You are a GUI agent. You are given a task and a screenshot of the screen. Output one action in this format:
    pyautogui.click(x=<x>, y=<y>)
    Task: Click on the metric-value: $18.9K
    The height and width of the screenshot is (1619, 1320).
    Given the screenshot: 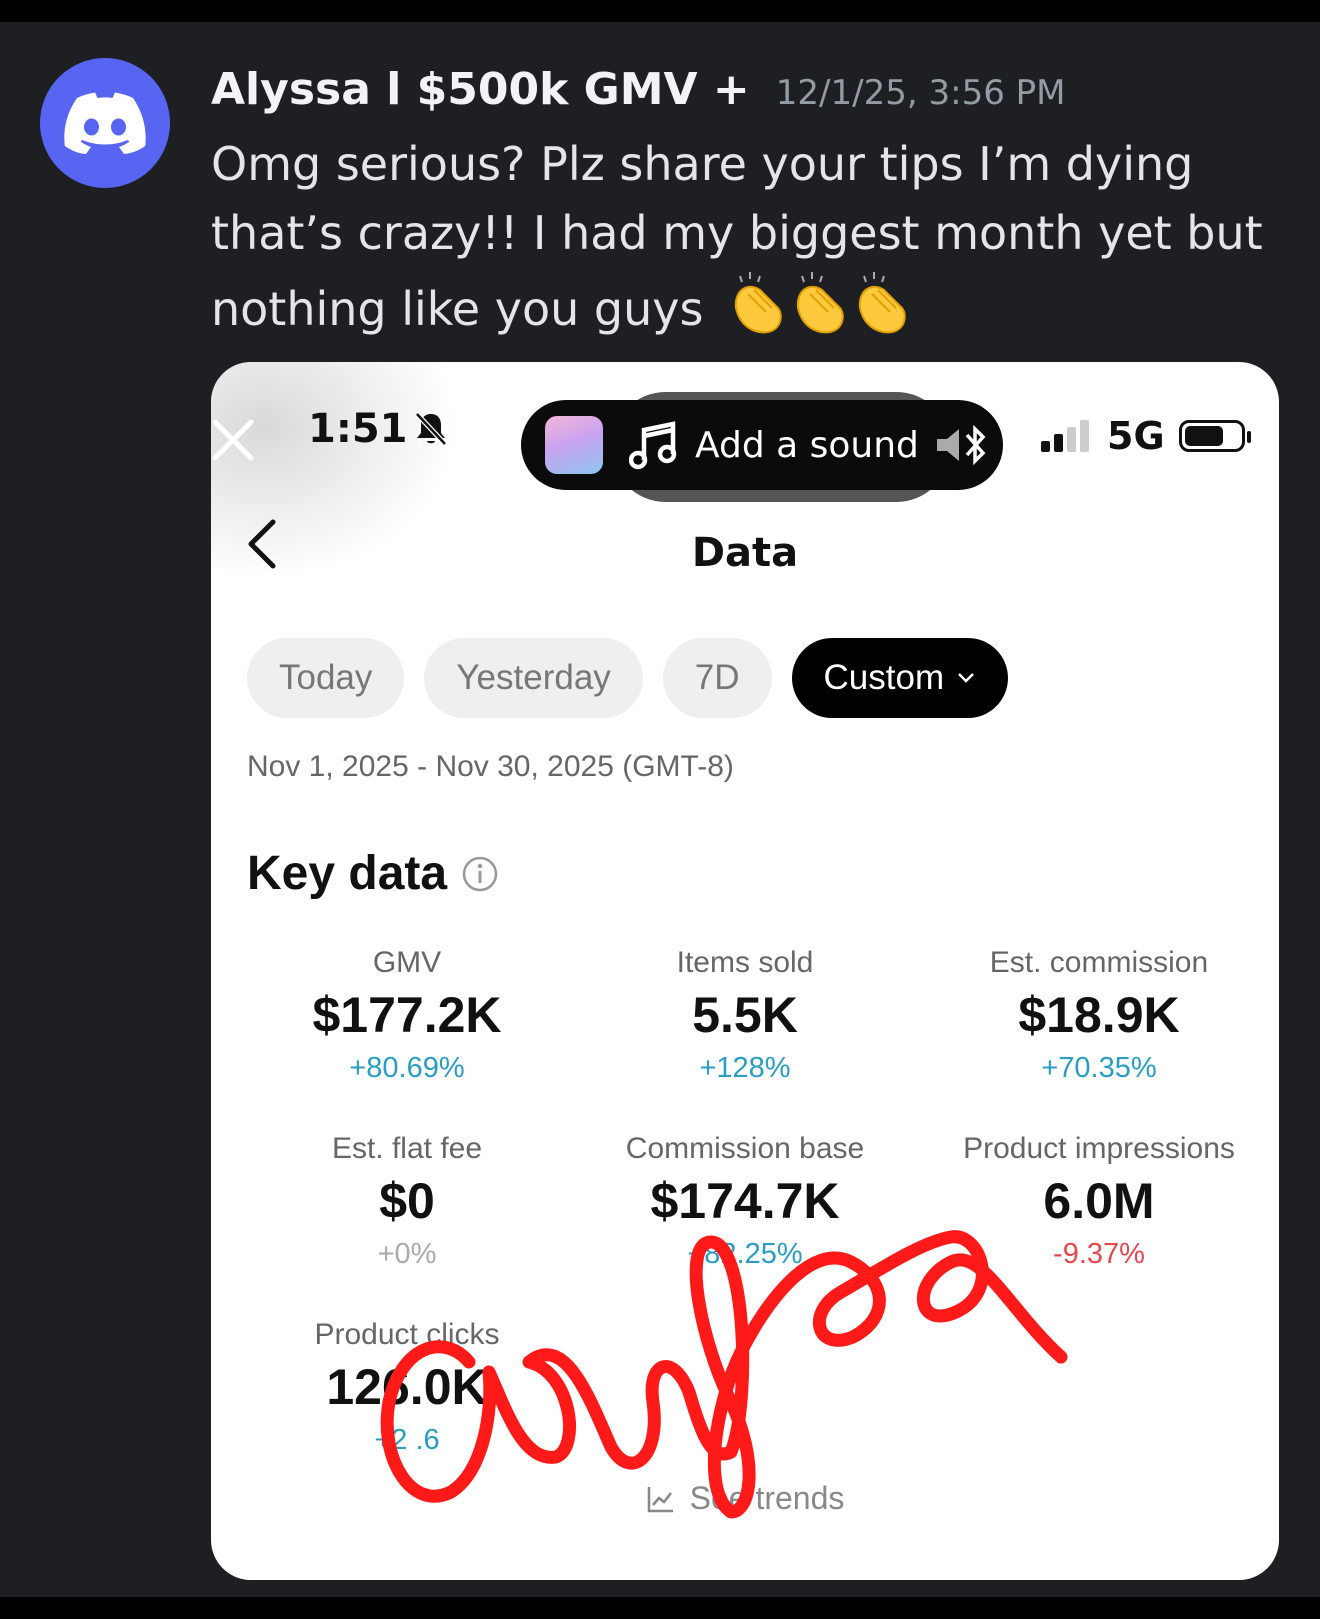 What is the action you would take?
    pyautogui.click(x=1099, y=1015)
    